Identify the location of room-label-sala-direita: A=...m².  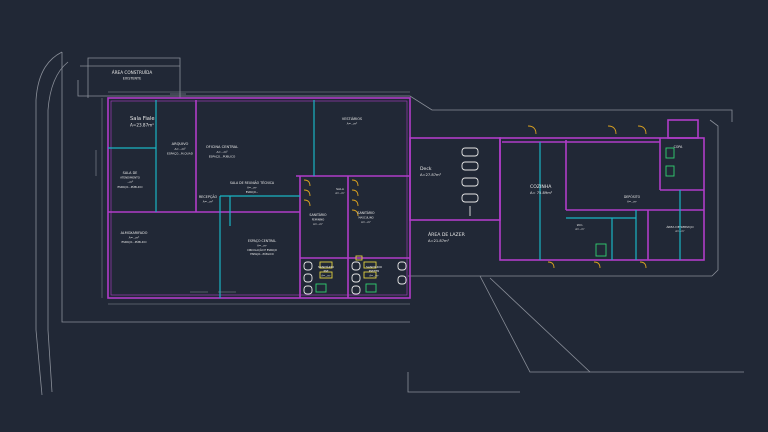
(339, 193).